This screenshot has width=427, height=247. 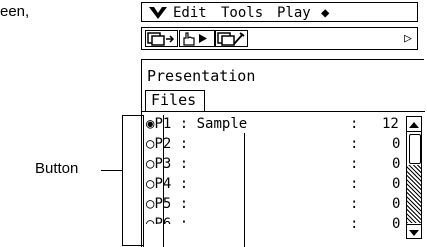 I want to click on menu-diamond-icon: ◆, so click(x=325, y=13).